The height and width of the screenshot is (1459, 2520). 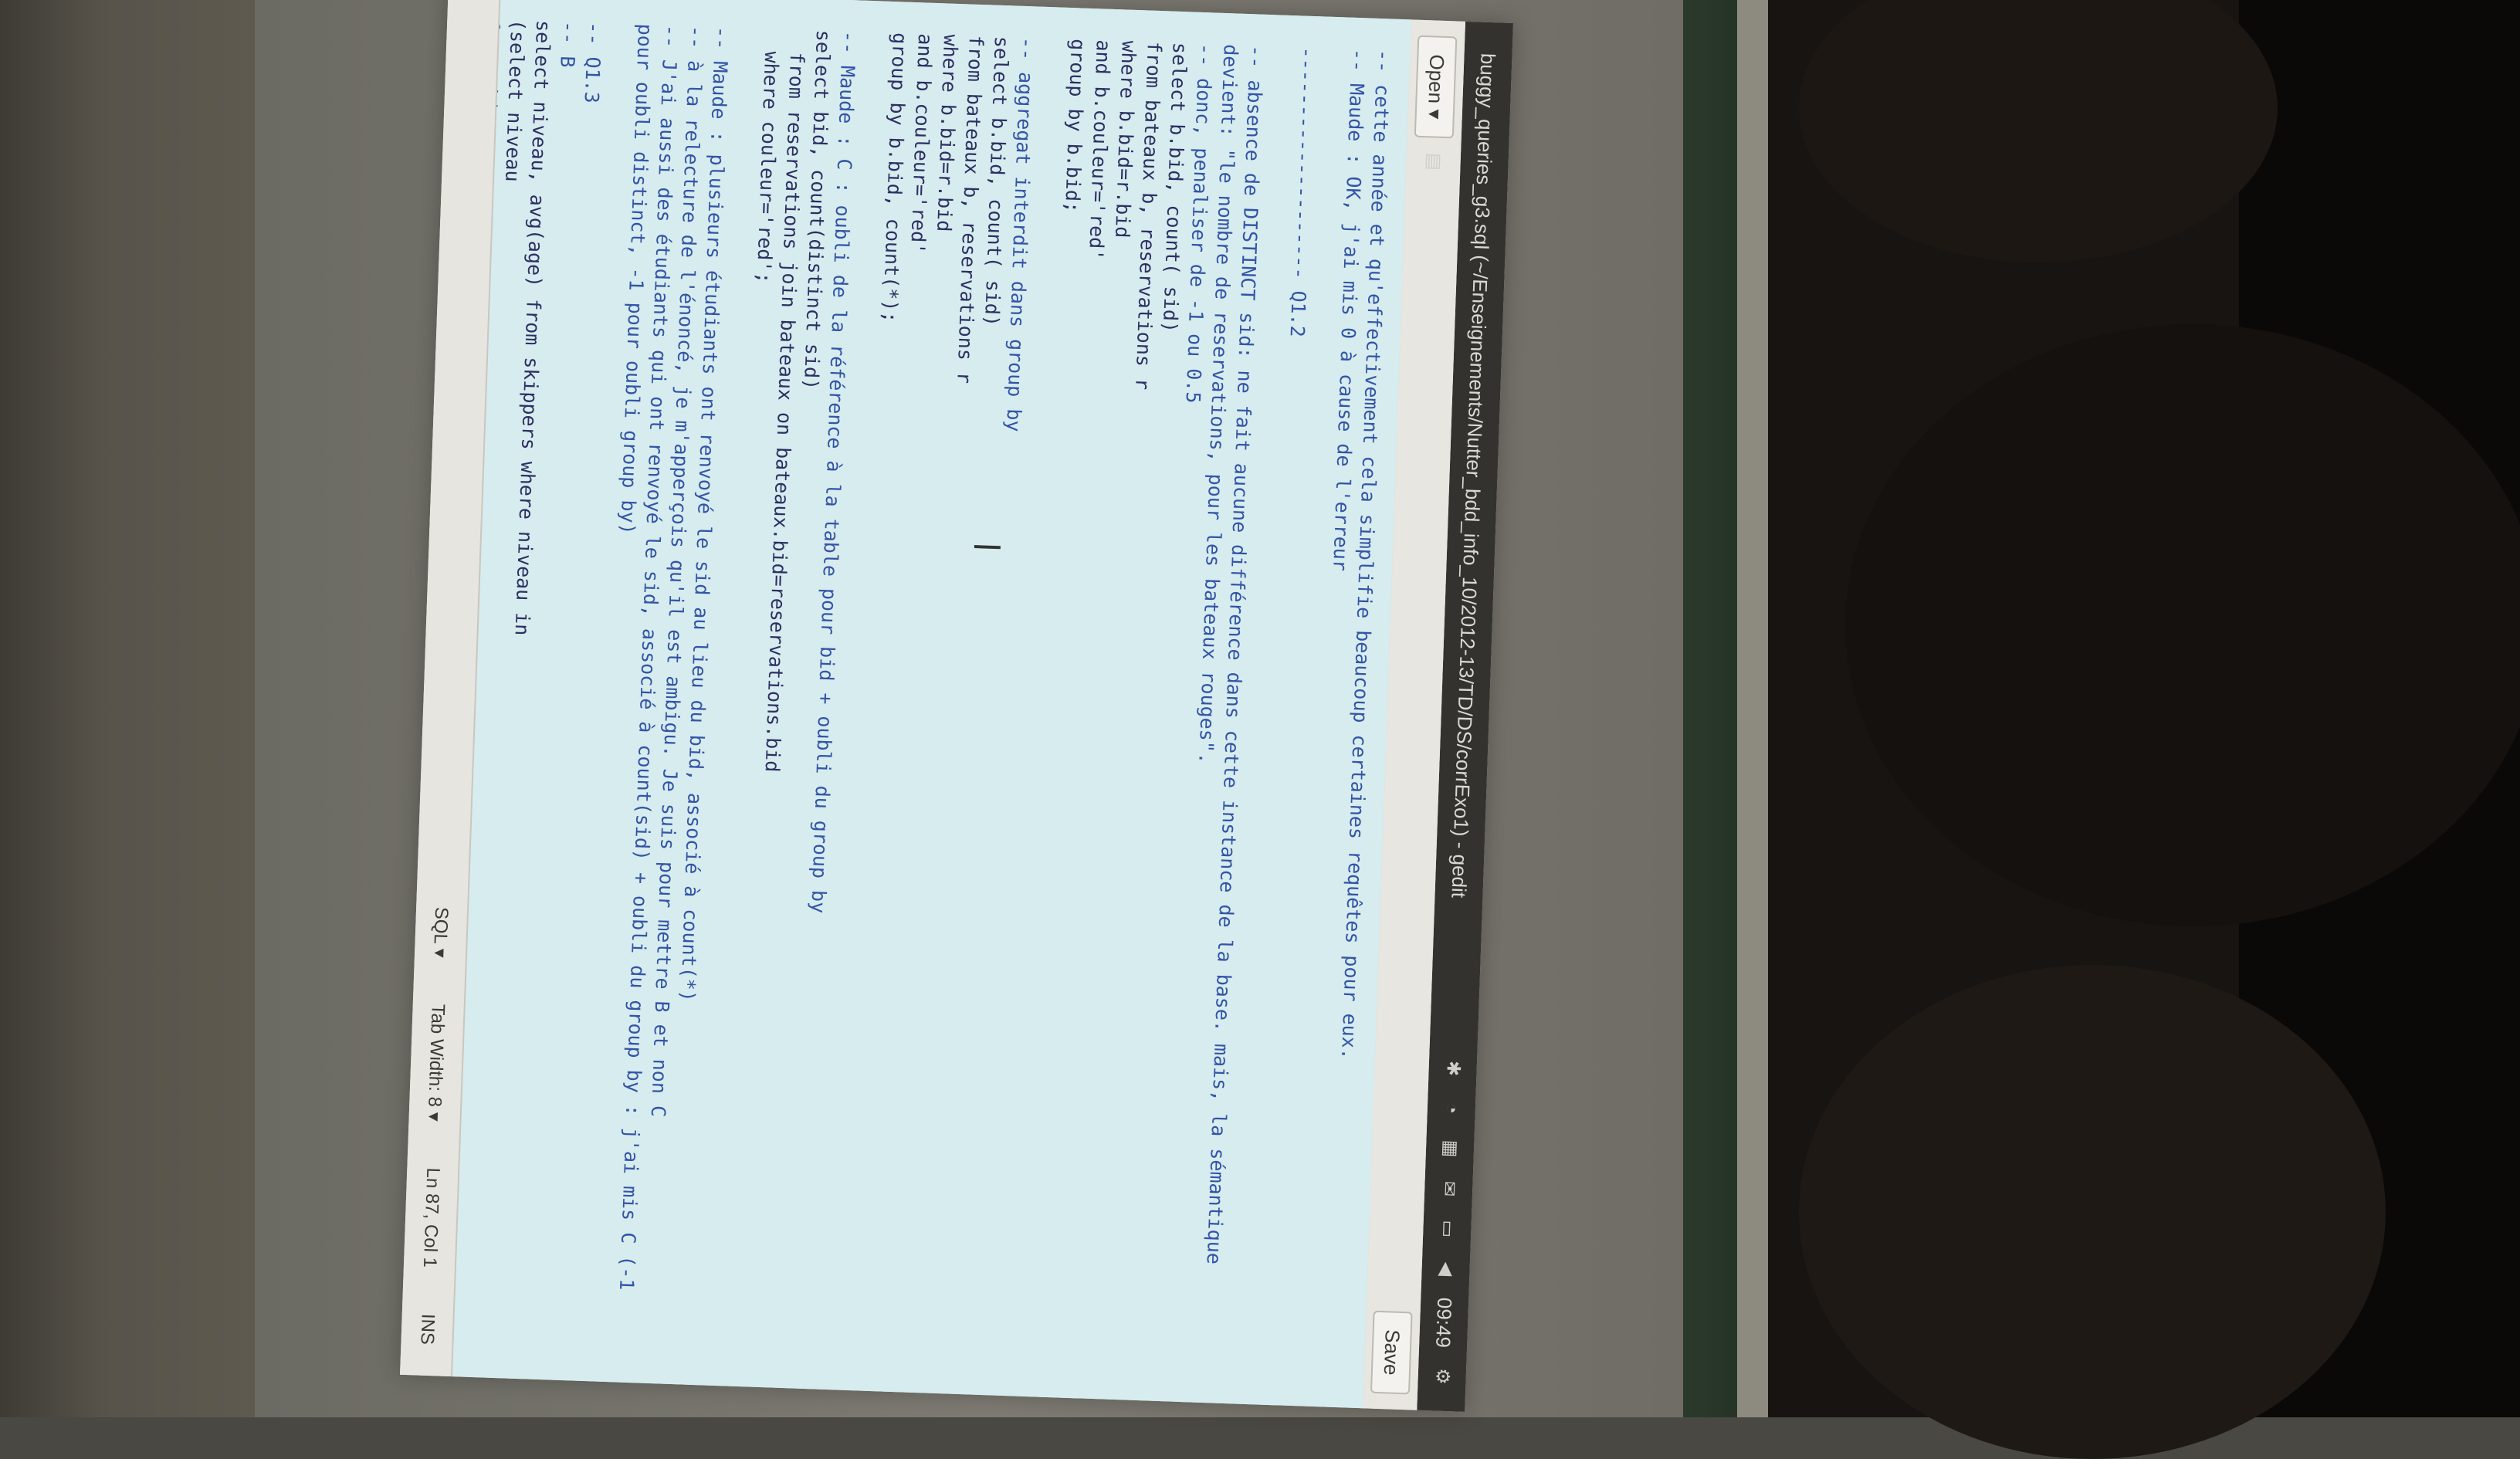 I want to click on language-label: SQL, so click(x=441, y=925).